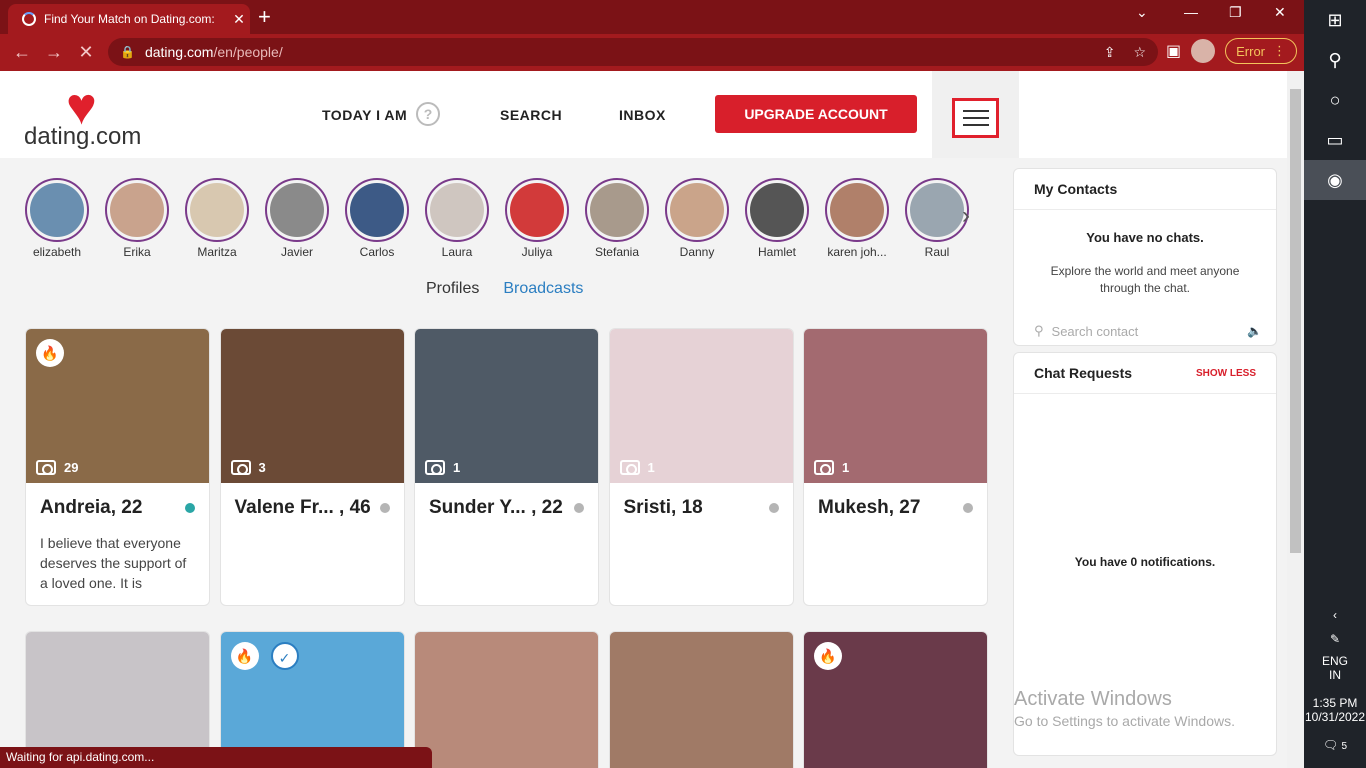 The width and height of the screenshot is (1366, 768). Describe the element at coordinates (54, 52) in the screenshot. I see `forward-icon: →` at that location.